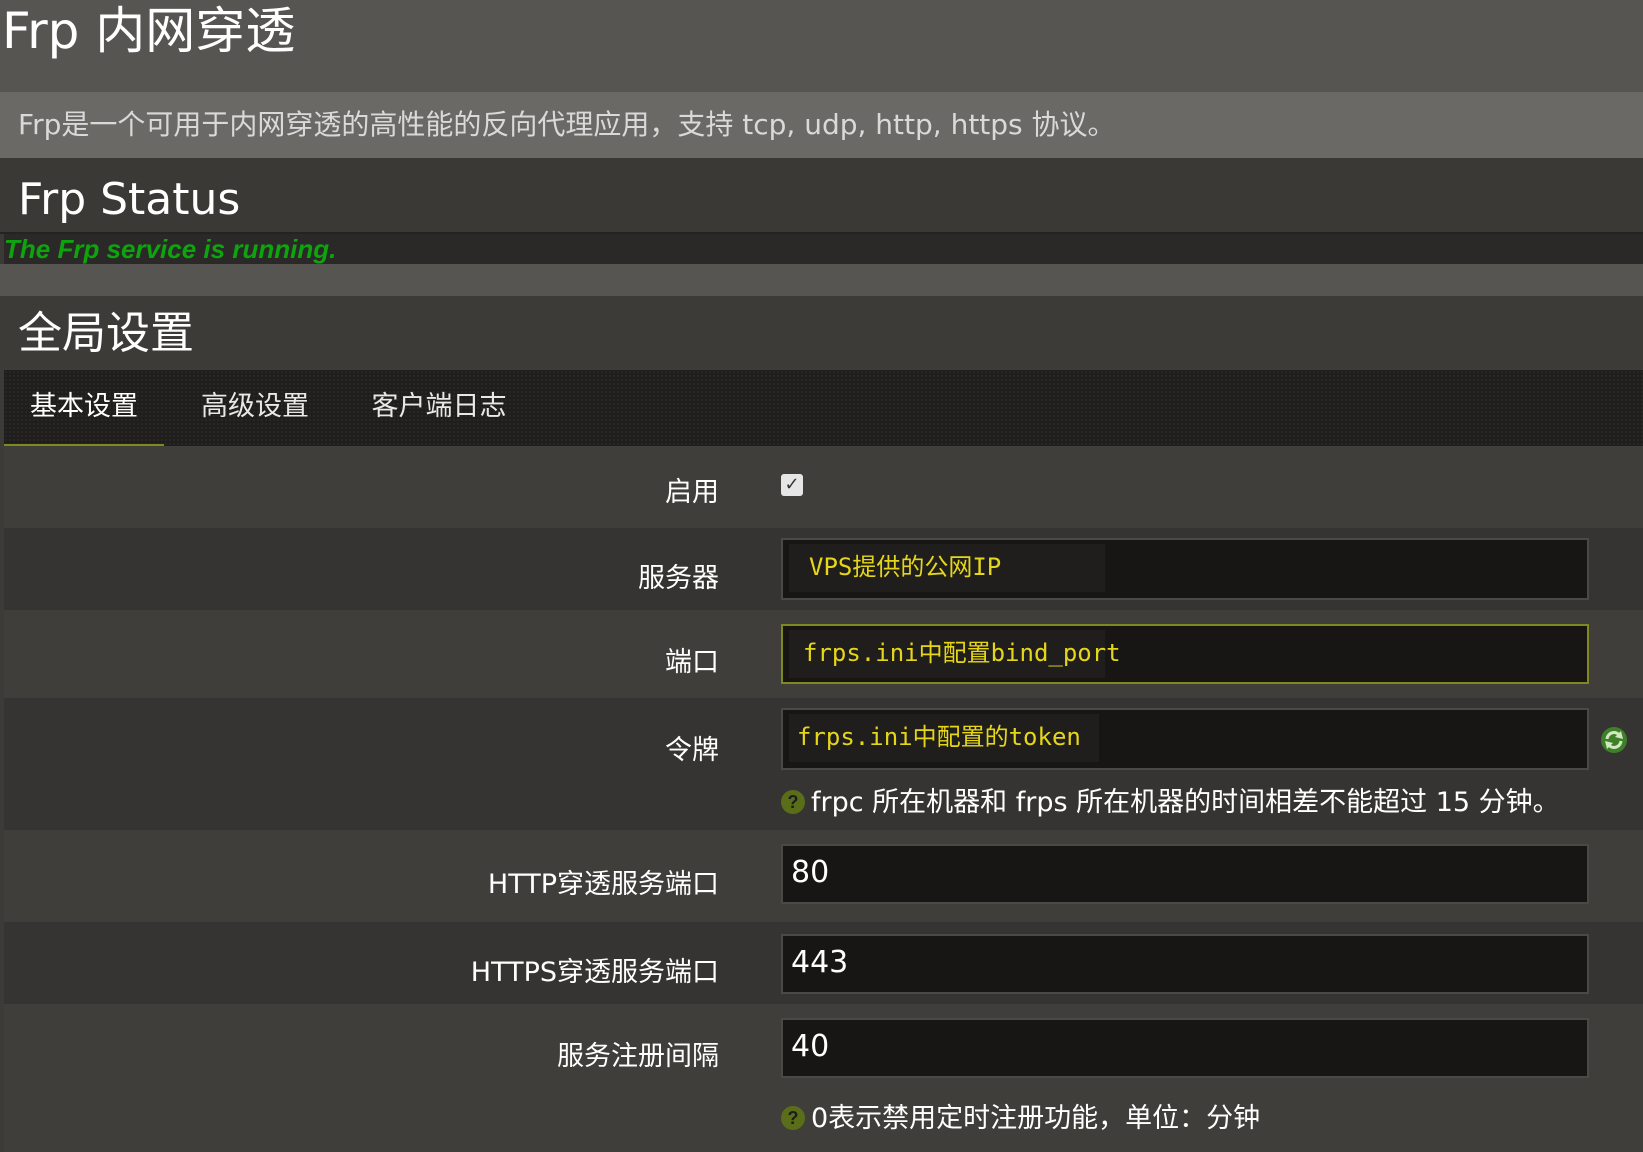  I want to click on form-row-register-interval: 服务注册间隔 40 ? 0表示禁用定时注册功能，单位：分钟, so click(823, 1078).